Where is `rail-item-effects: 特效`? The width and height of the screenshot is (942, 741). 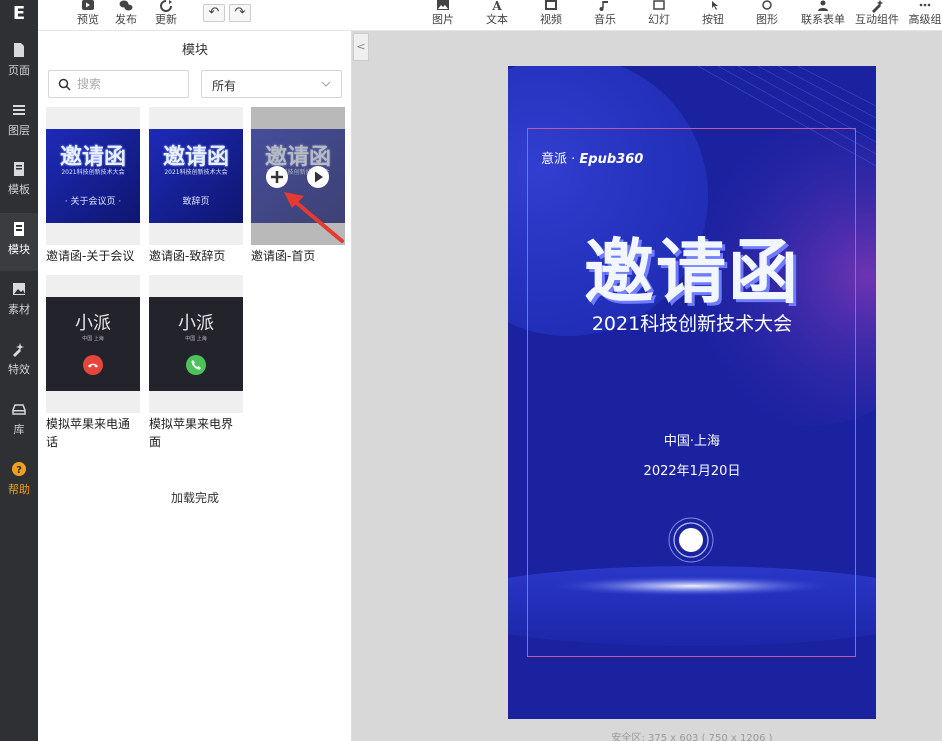
rail-item-effects: 特效 is located at coordinates (19, 362).